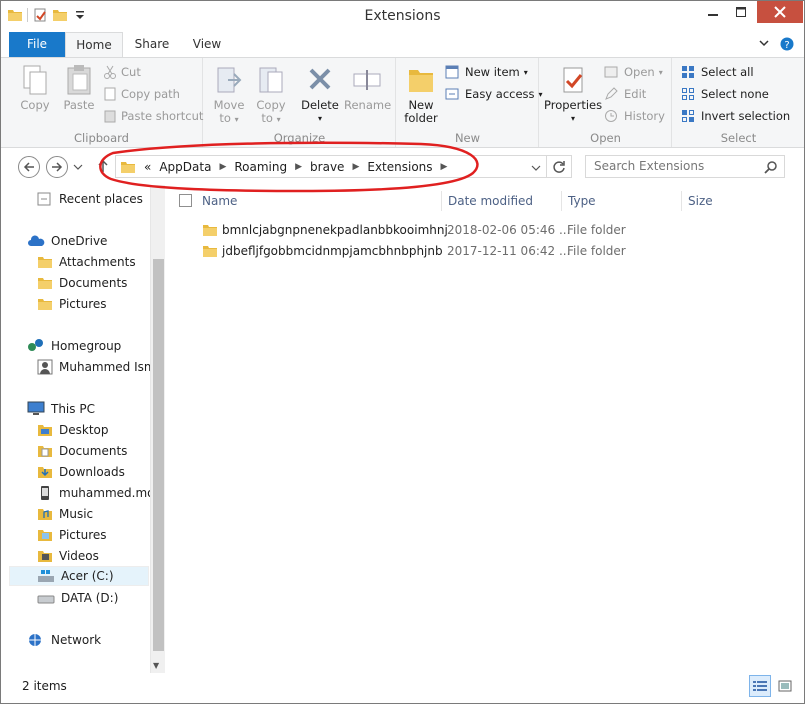  Describe the element at coordinates (260, 167) in the screenshot. I see `breadcrumb-roaming: Roaming` at that location.